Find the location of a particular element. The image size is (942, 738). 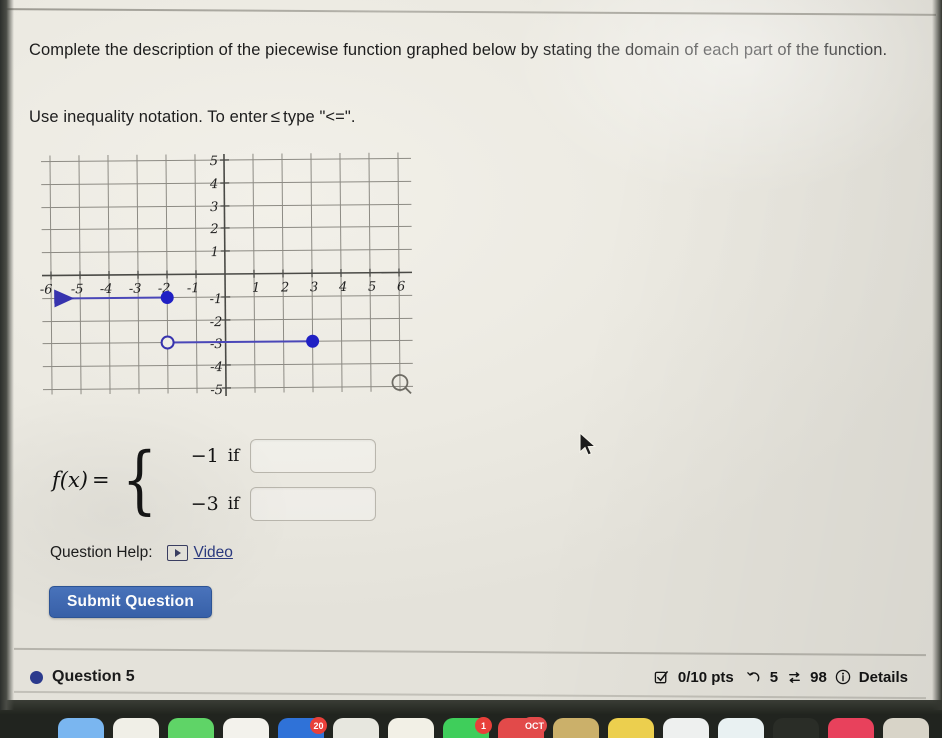

ytick--4: -4 is located at coordinates (216, 367).